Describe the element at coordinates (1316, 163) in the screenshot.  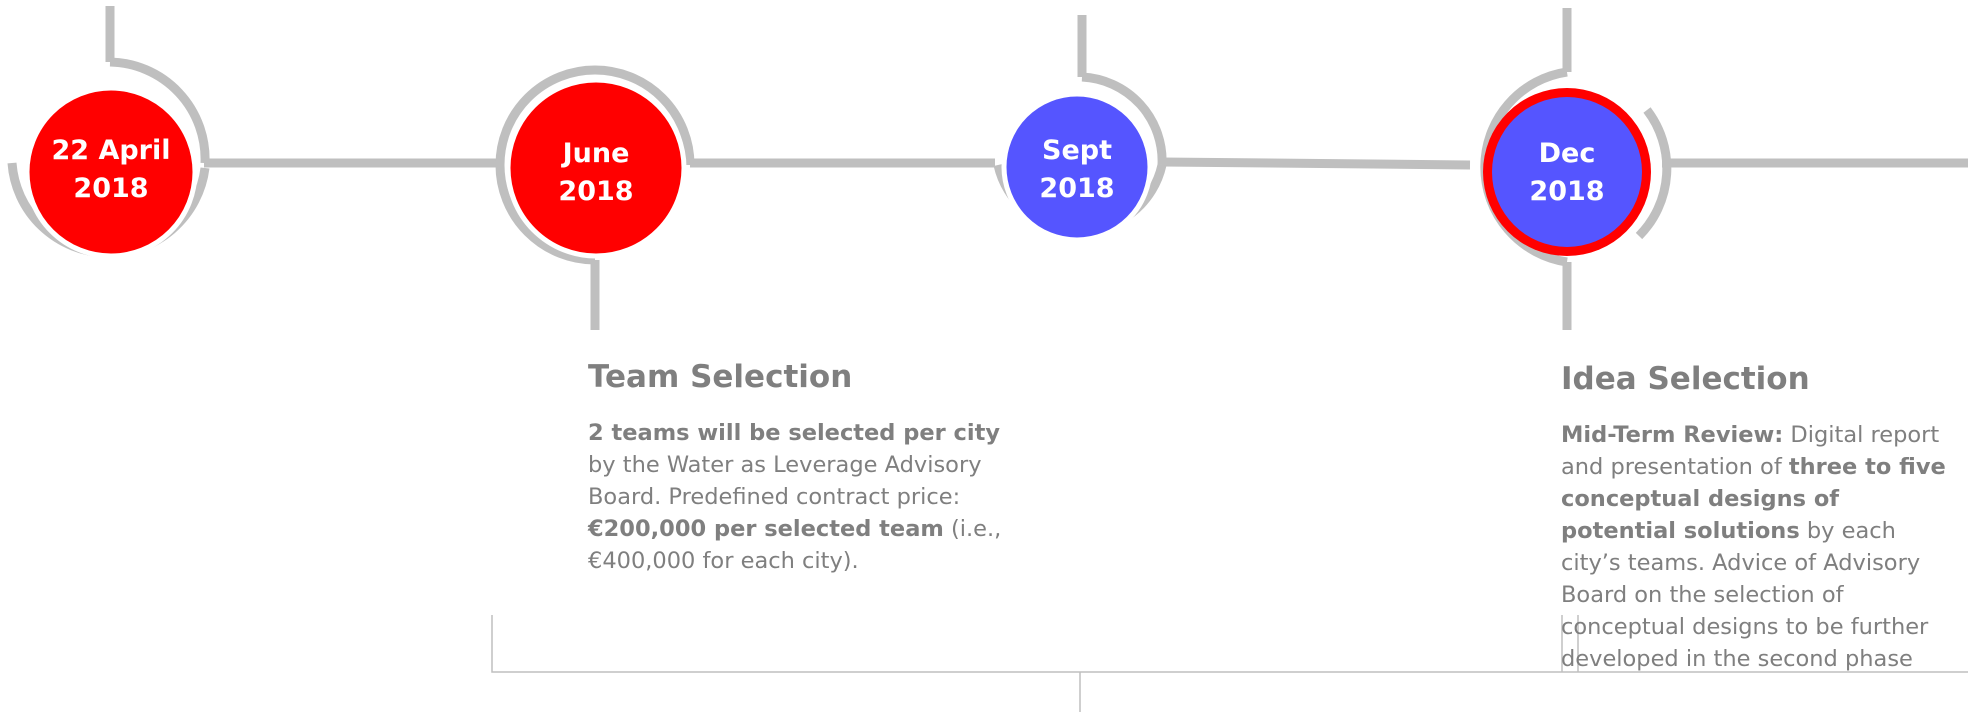
I see `timeline-connector` at that location.